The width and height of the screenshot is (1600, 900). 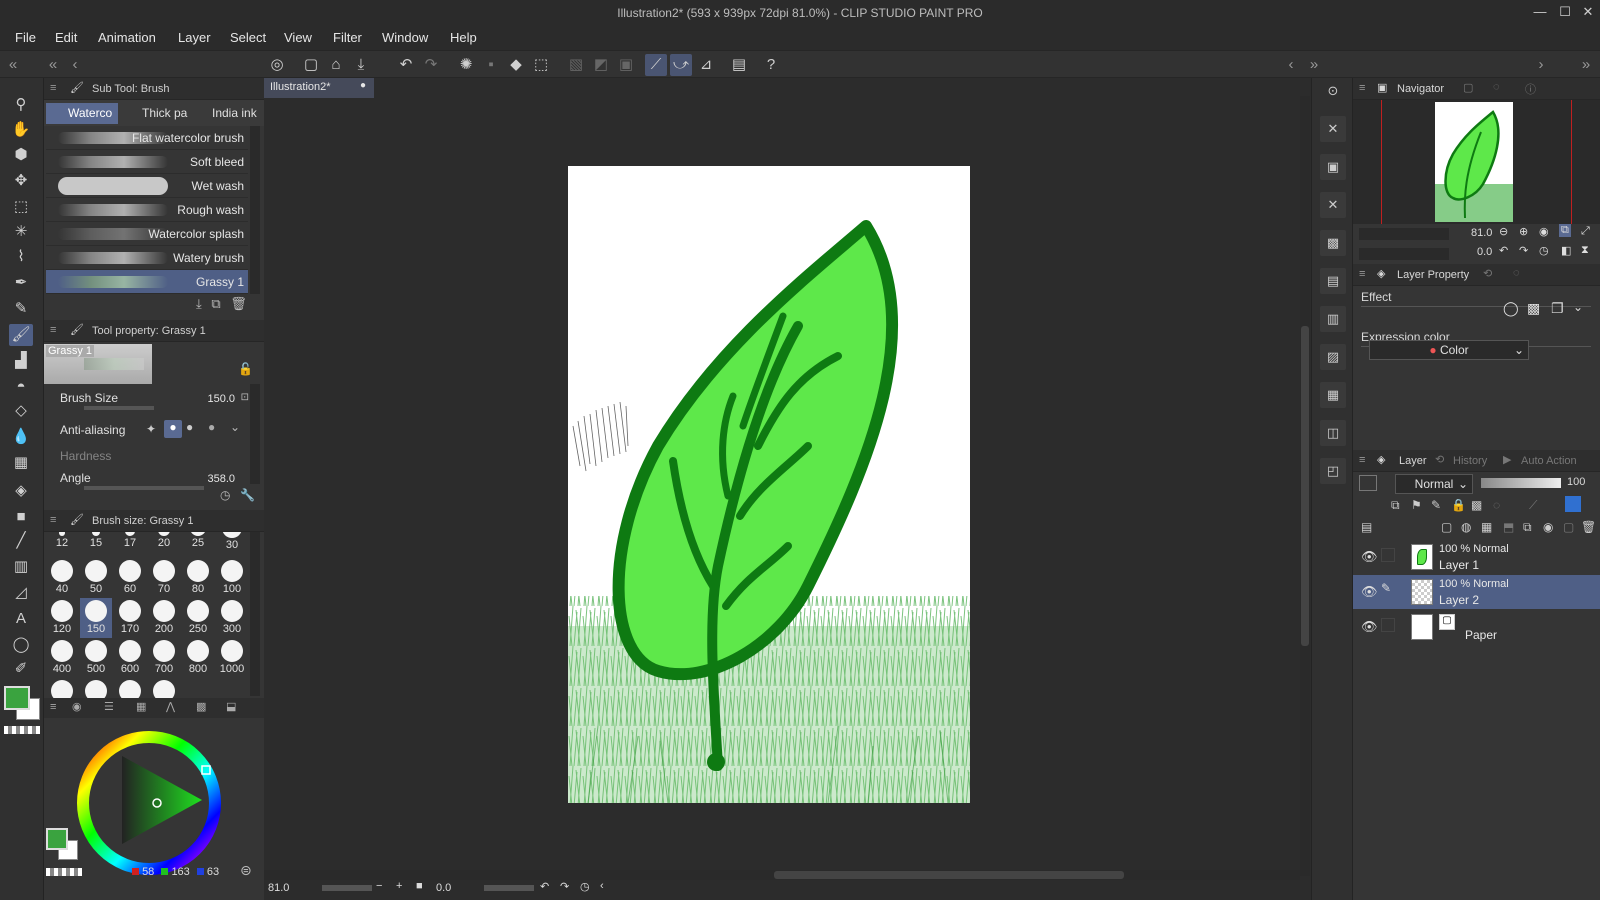 What do you see at coordinates (199, 303) in the screenshot?
I see `download-icon: ⤓` at bounding box center [199, 303].